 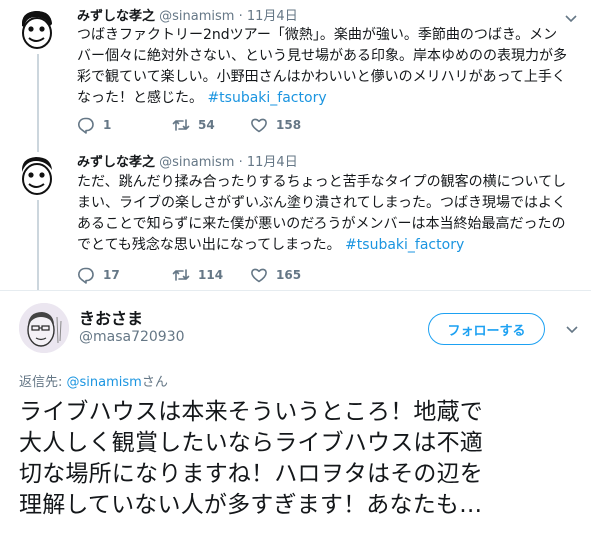 I want to click on tweet-text-line: 彩で観ていて楽しい。小野田さんはかわいいと儚いのメリハリがあって上手く, so click(x=321, y=77).